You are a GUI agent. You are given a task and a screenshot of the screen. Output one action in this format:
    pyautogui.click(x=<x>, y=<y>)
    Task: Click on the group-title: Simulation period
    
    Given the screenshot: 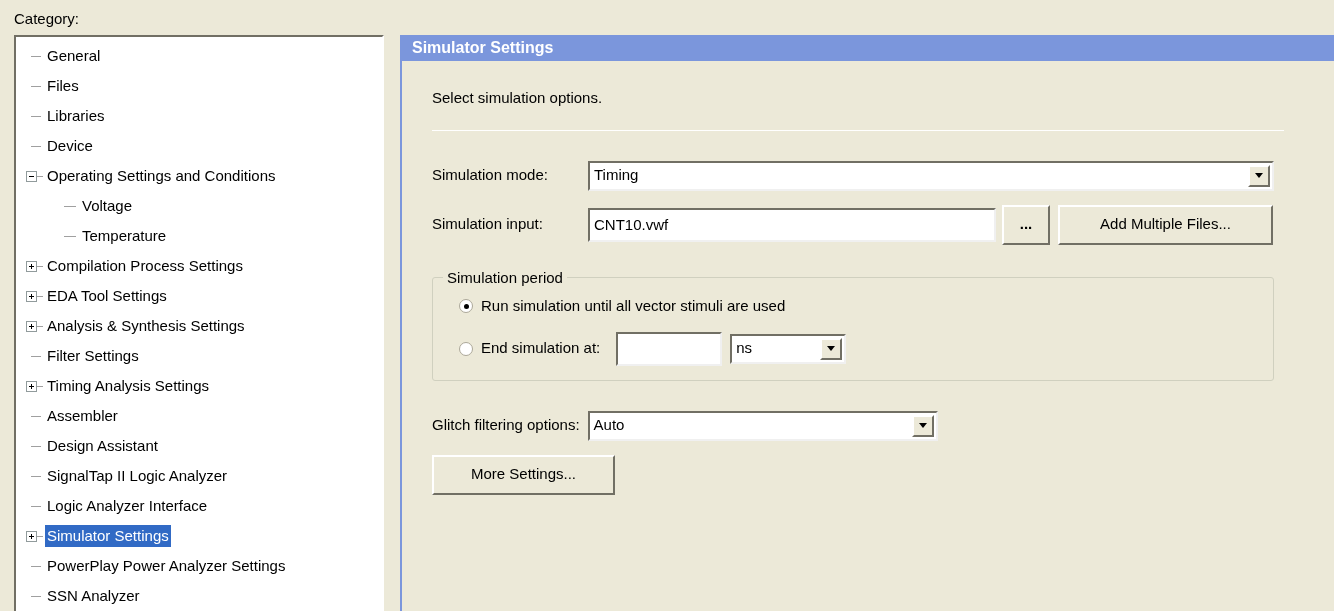 What is the action you would take?
    pyautogui.click(x=505, y=277)
    